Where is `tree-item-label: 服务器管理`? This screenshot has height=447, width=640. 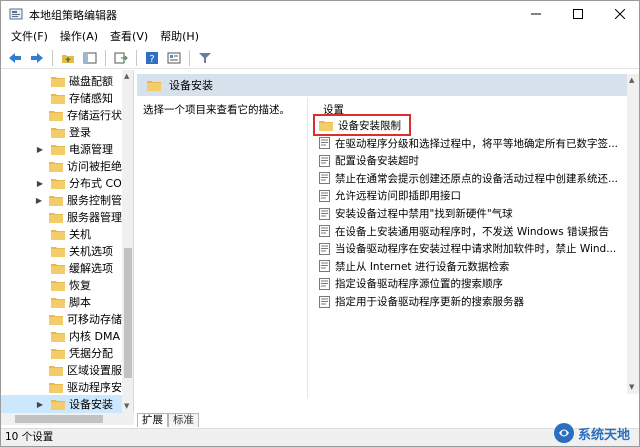 tree-item-label: 服务器管理 is located at coordinates (94, 217).